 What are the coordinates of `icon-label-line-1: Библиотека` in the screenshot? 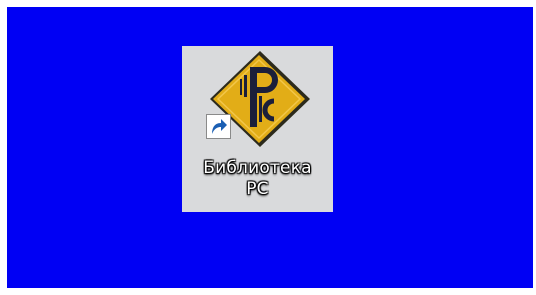 It's located at (257, 168).